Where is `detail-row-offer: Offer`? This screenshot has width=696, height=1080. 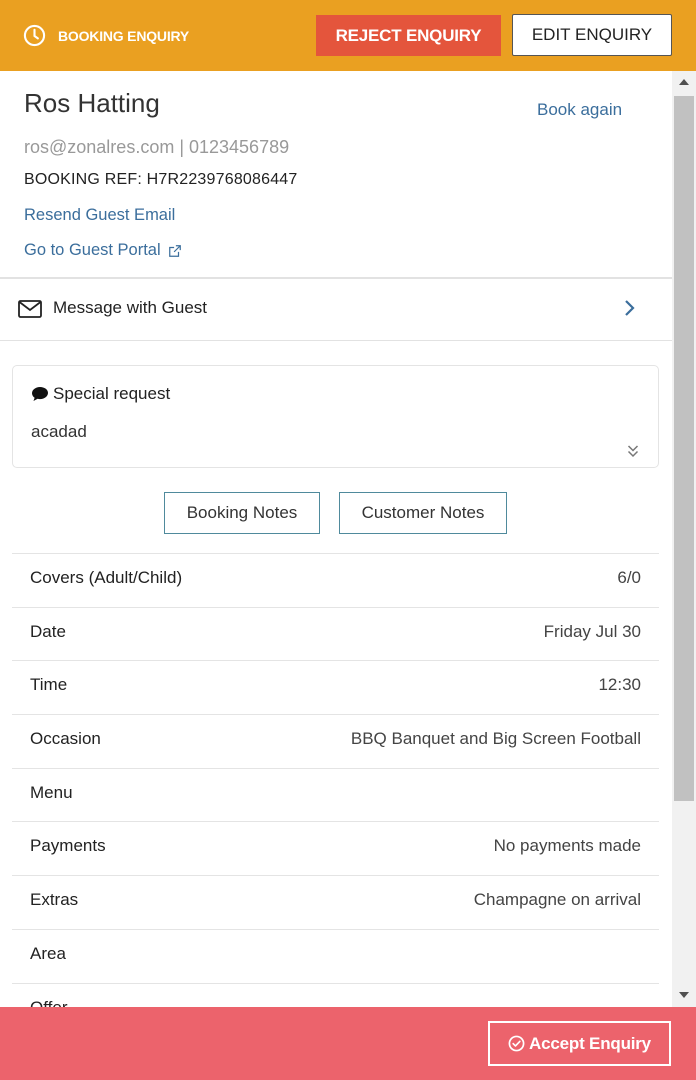
detail-row-offer: Offer is located at coordinates (335, 995).